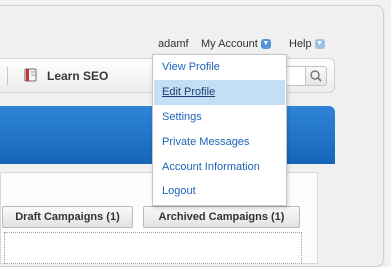 Image resolution: width=391 pixels, height=267 pixels. I want to click on magnifier-icon, so click(316, 76).